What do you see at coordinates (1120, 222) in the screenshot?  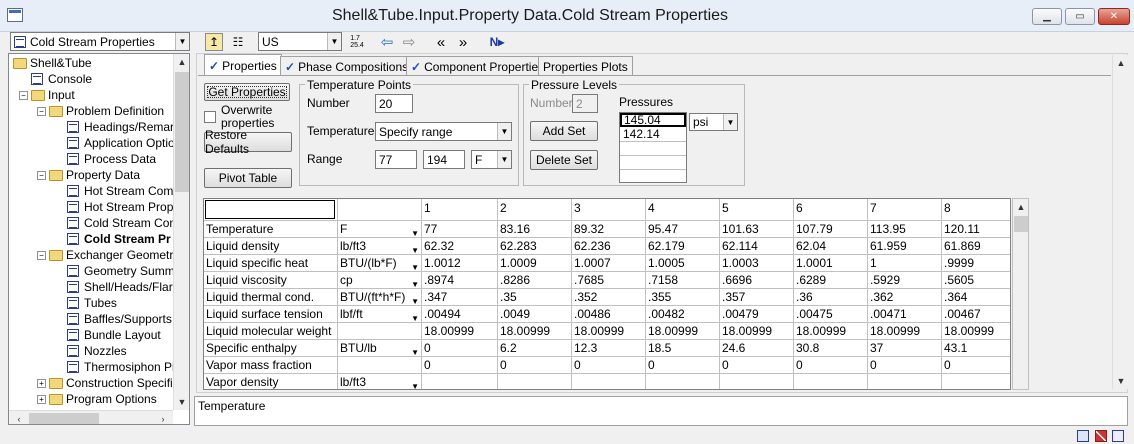 I see `form-vertical-scrollbar: ▲ ▼` at bounding box center [1120, 222].